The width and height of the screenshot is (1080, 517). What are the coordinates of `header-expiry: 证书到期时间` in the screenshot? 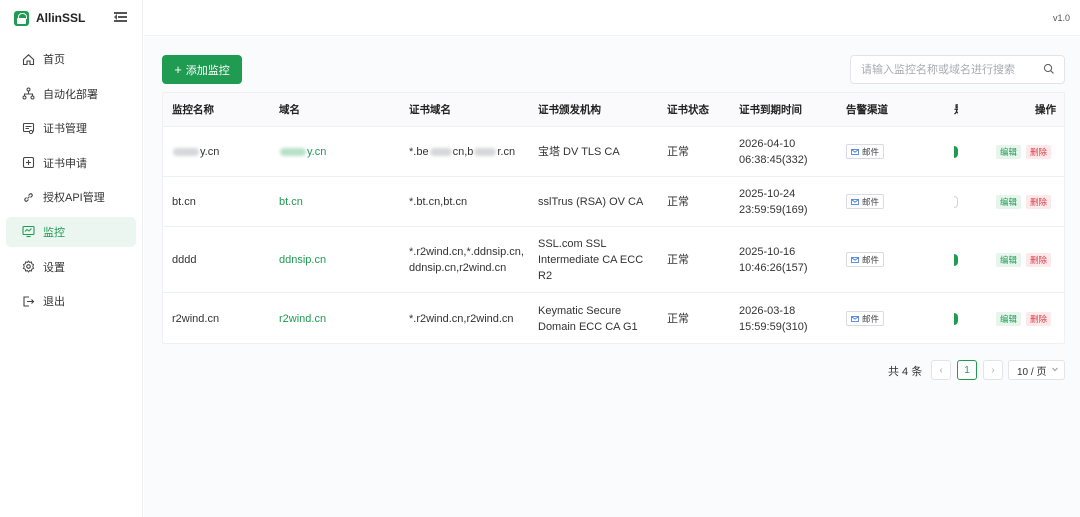 It's located at (770, 109).